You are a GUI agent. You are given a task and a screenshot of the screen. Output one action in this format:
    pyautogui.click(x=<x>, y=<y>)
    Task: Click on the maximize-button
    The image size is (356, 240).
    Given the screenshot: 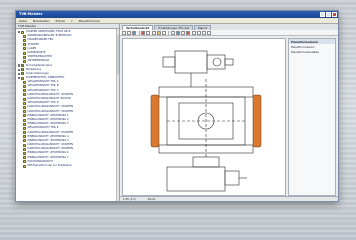 What is the action you would take?
    pyautogui.click(x=328, y=14)
    